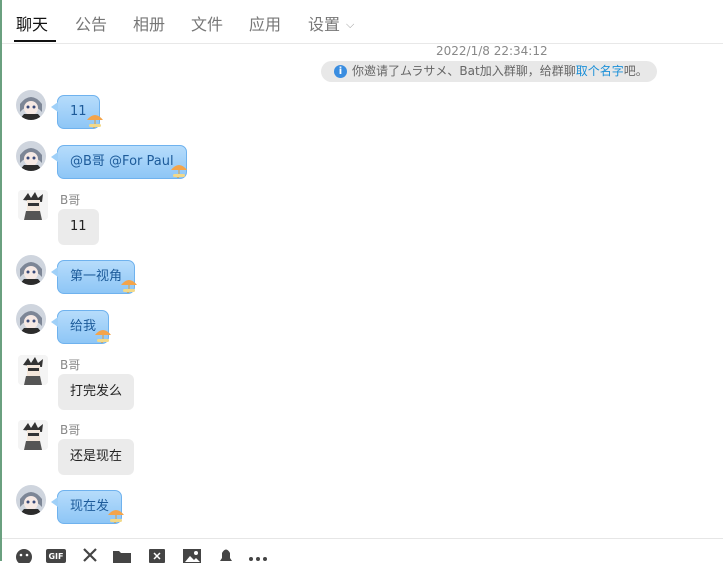  What do you see at coordinates (350, 24) in the screenshot?
I see `chevron-down-icon: ⌵` at bounding box center [350, 24].